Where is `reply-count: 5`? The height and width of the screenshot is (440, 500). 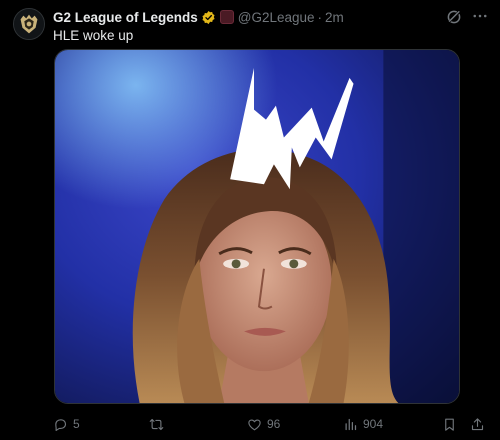
reply-count: 5 is located at coordinates (76, 424).